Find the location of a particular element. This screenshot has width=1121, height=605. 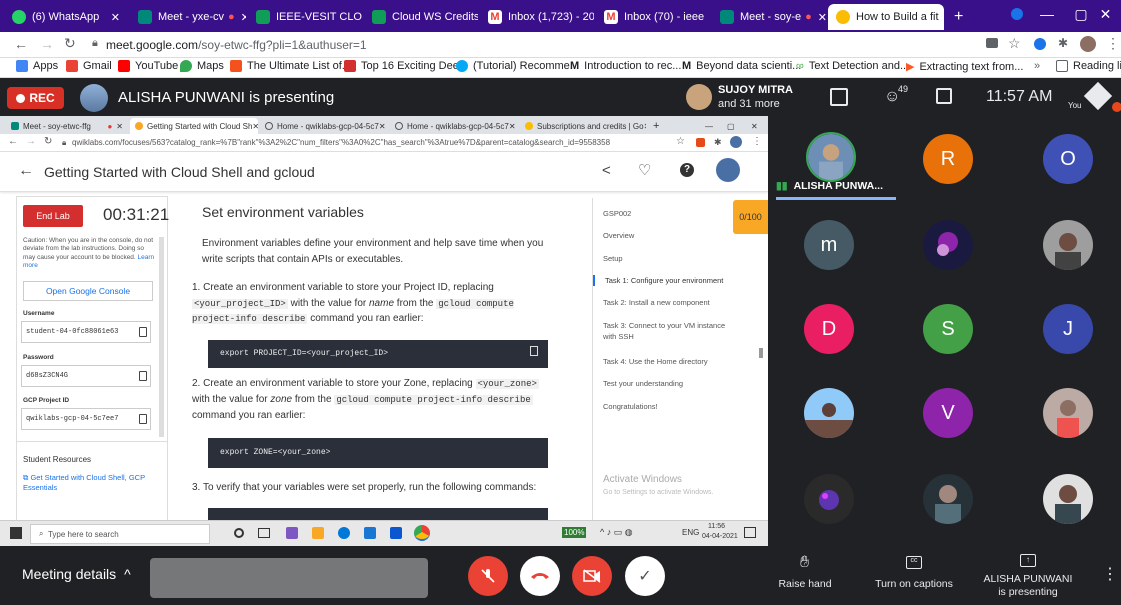

maximize-button: ▢ is located at coordinates (729, 126).